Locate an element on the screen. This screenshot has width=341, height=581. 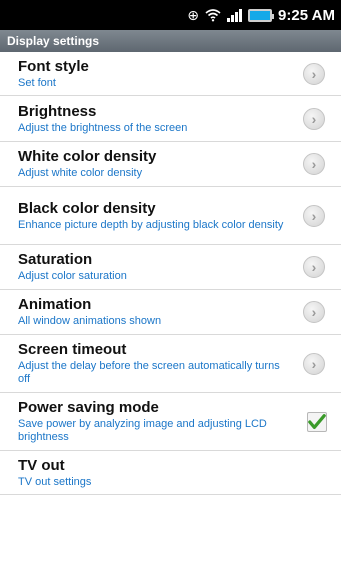
setting-subtitle: Set font is located at coordinates (37, 82).